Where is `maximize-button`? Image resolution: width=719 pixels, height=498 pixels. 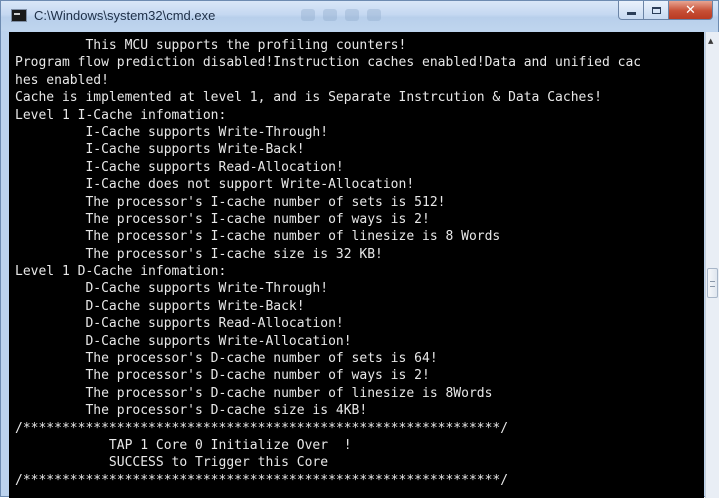
maximize-button is located at coordinates (656, 10).